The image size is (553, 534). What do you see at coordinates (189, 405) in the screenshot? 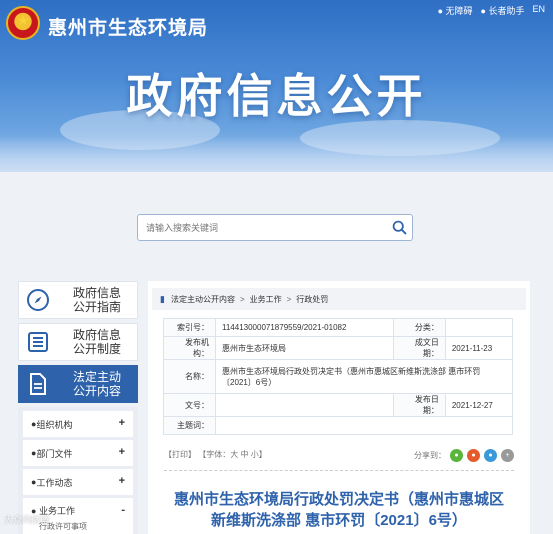
I see `doc-number-label: 文号：` at bounding box center [189, 405].